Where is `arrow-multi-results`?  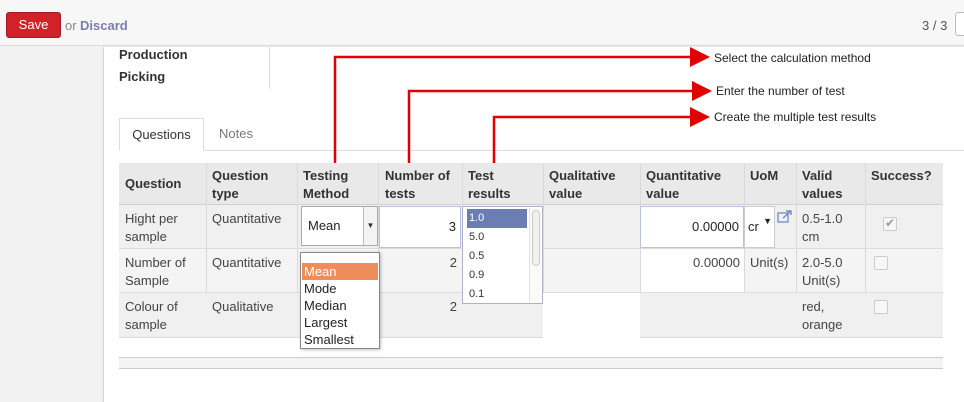
arrow-multi-results is located at coordinates (601, 135).